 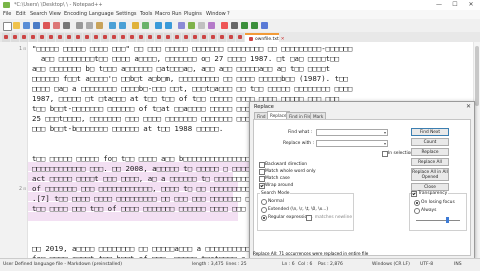 What do you see at coordinates (216, 14) in the screenshot?
I see `menu-window: Window` at bounding box center [216, 14].